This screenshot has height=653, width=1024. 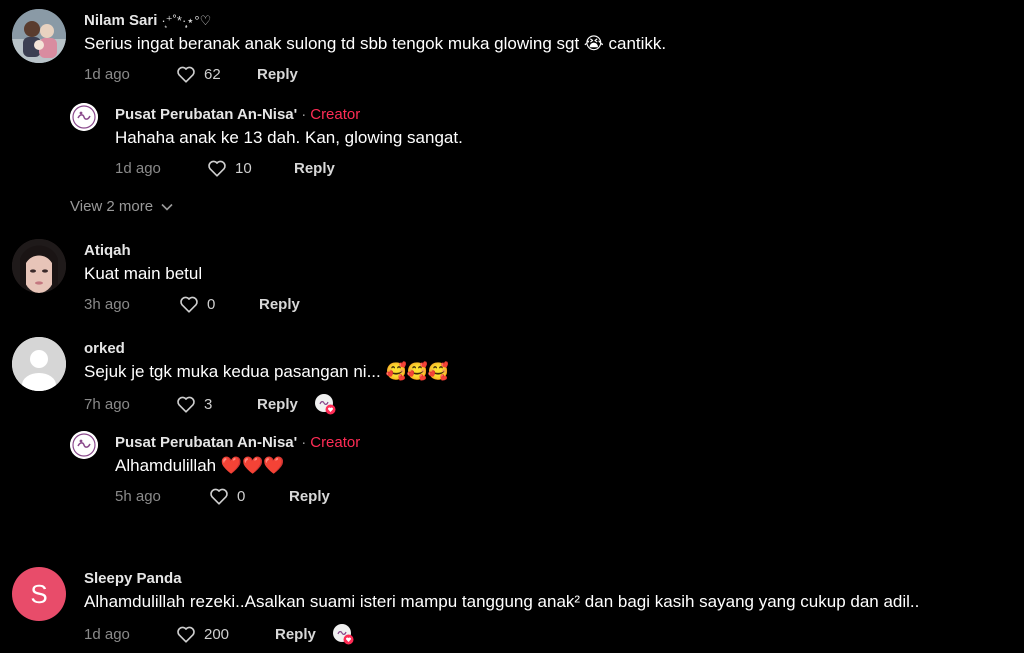 I want to click on like-count: 10, so click(x=243, y=168).